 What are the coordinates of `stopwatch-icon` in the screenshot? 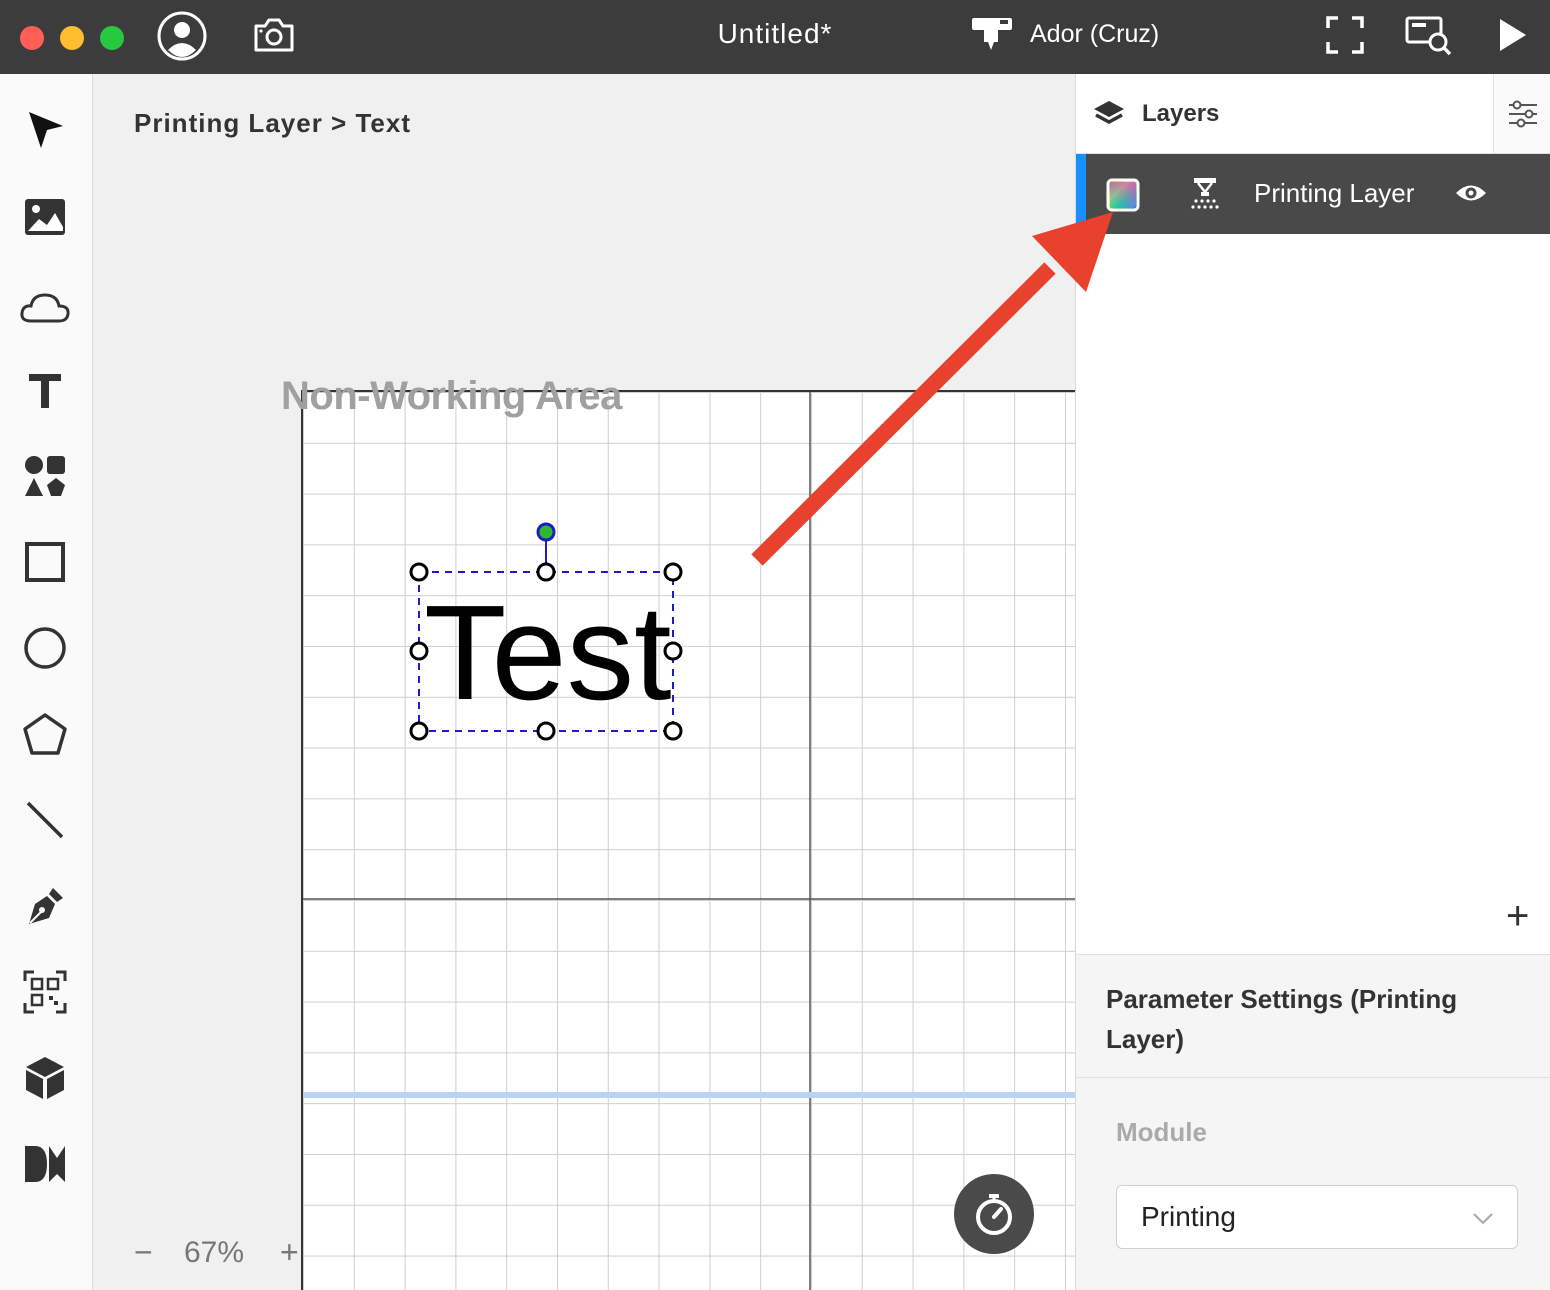 It's located at (994, 1214).